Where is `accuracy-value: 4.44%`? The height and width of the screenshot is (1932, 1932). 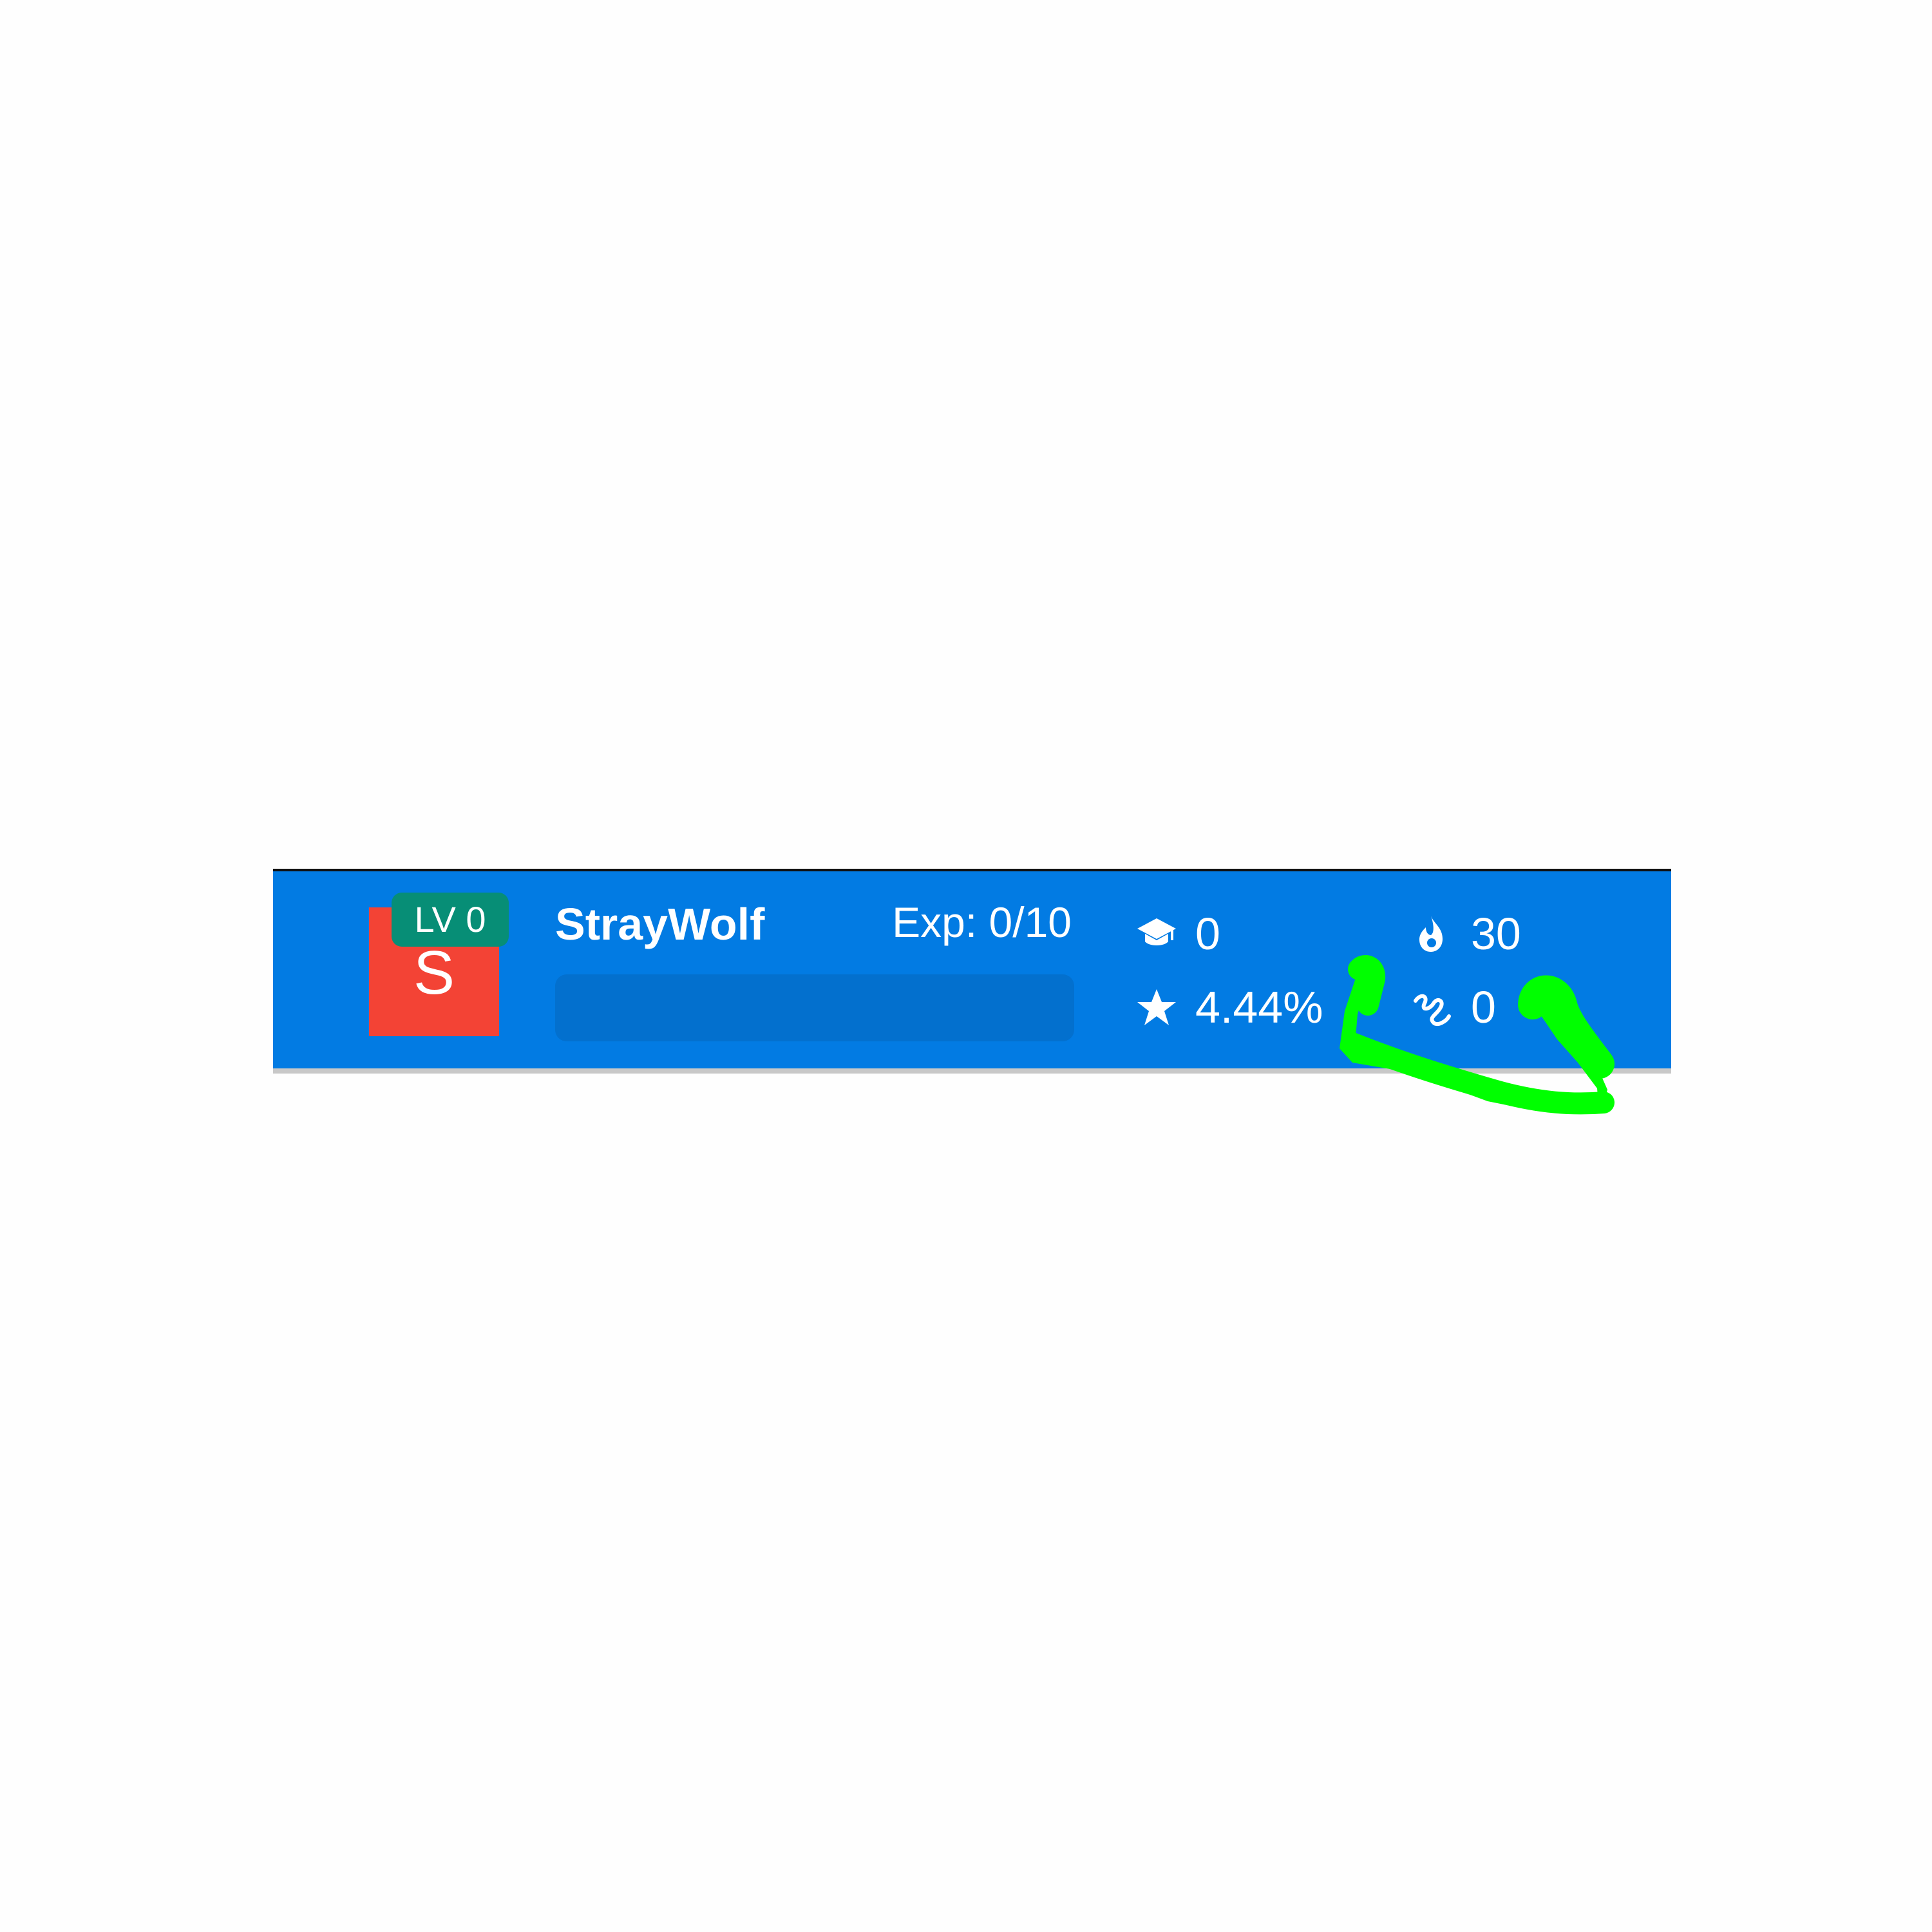 accuracy-value: 4.44% is located at coordinates (1259, 1007).